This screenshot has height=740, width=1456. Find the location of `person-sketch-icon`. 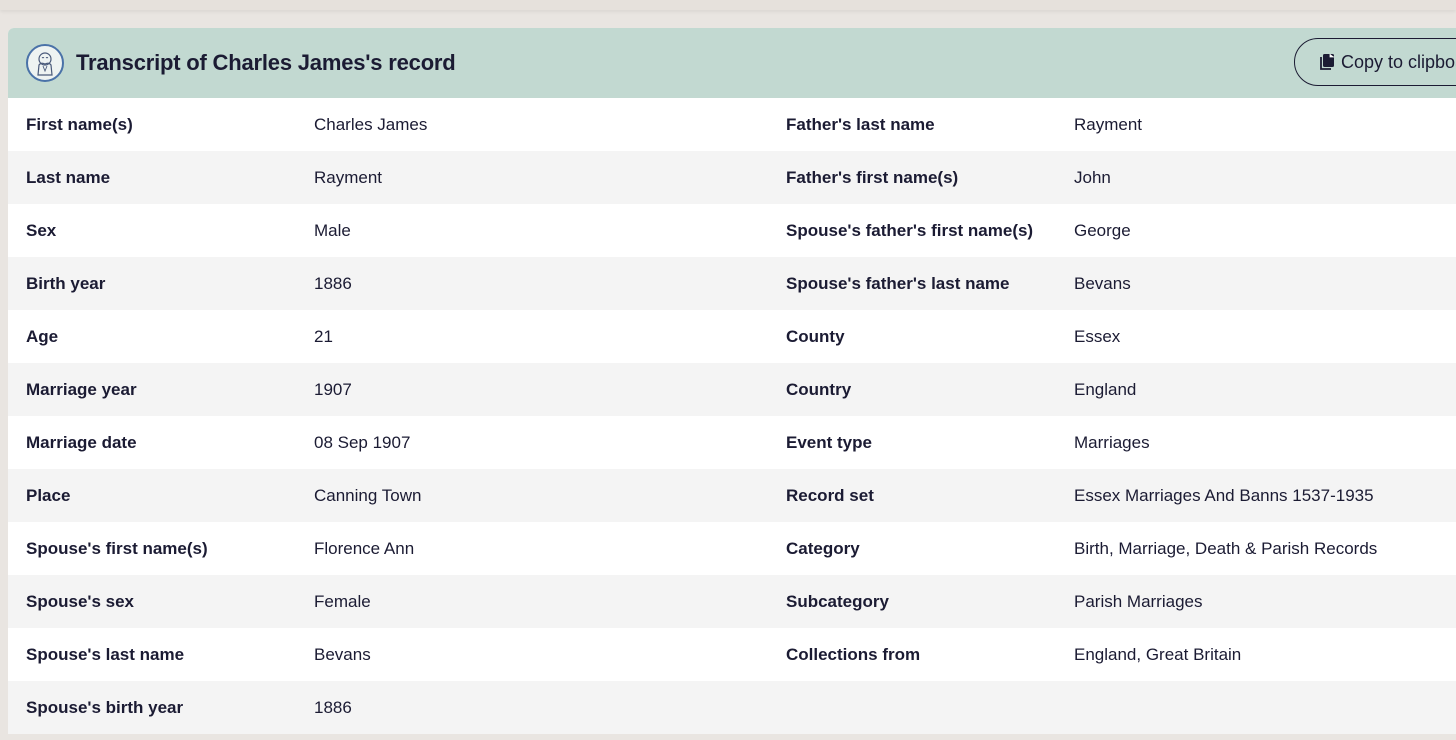

person-sketch-icon is located at coordinates (45, 63).